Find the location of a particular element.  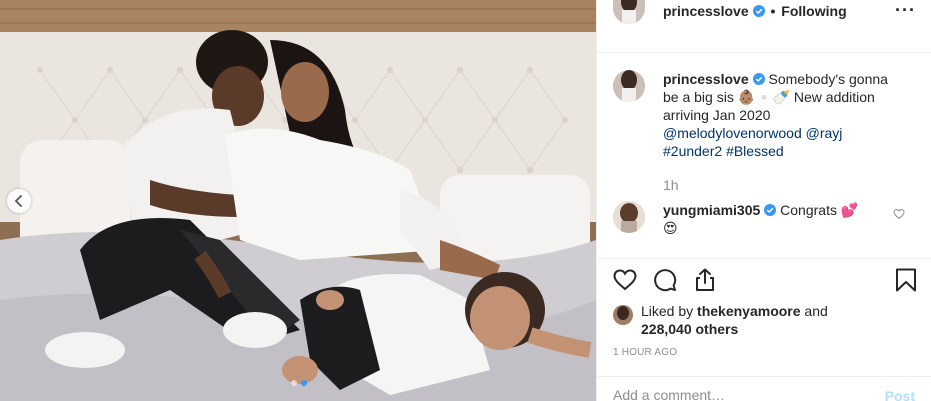

add-comment-input is located at coordinates (738, 394).